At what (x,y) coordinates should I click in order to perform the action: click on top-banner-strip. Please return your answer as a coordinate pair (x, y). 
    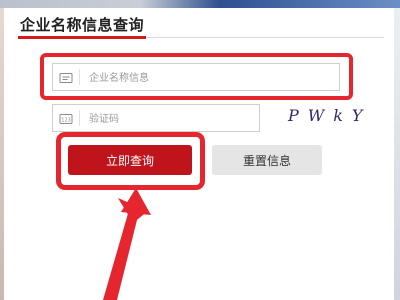
    Looking at the image, I should click on (200, 4).